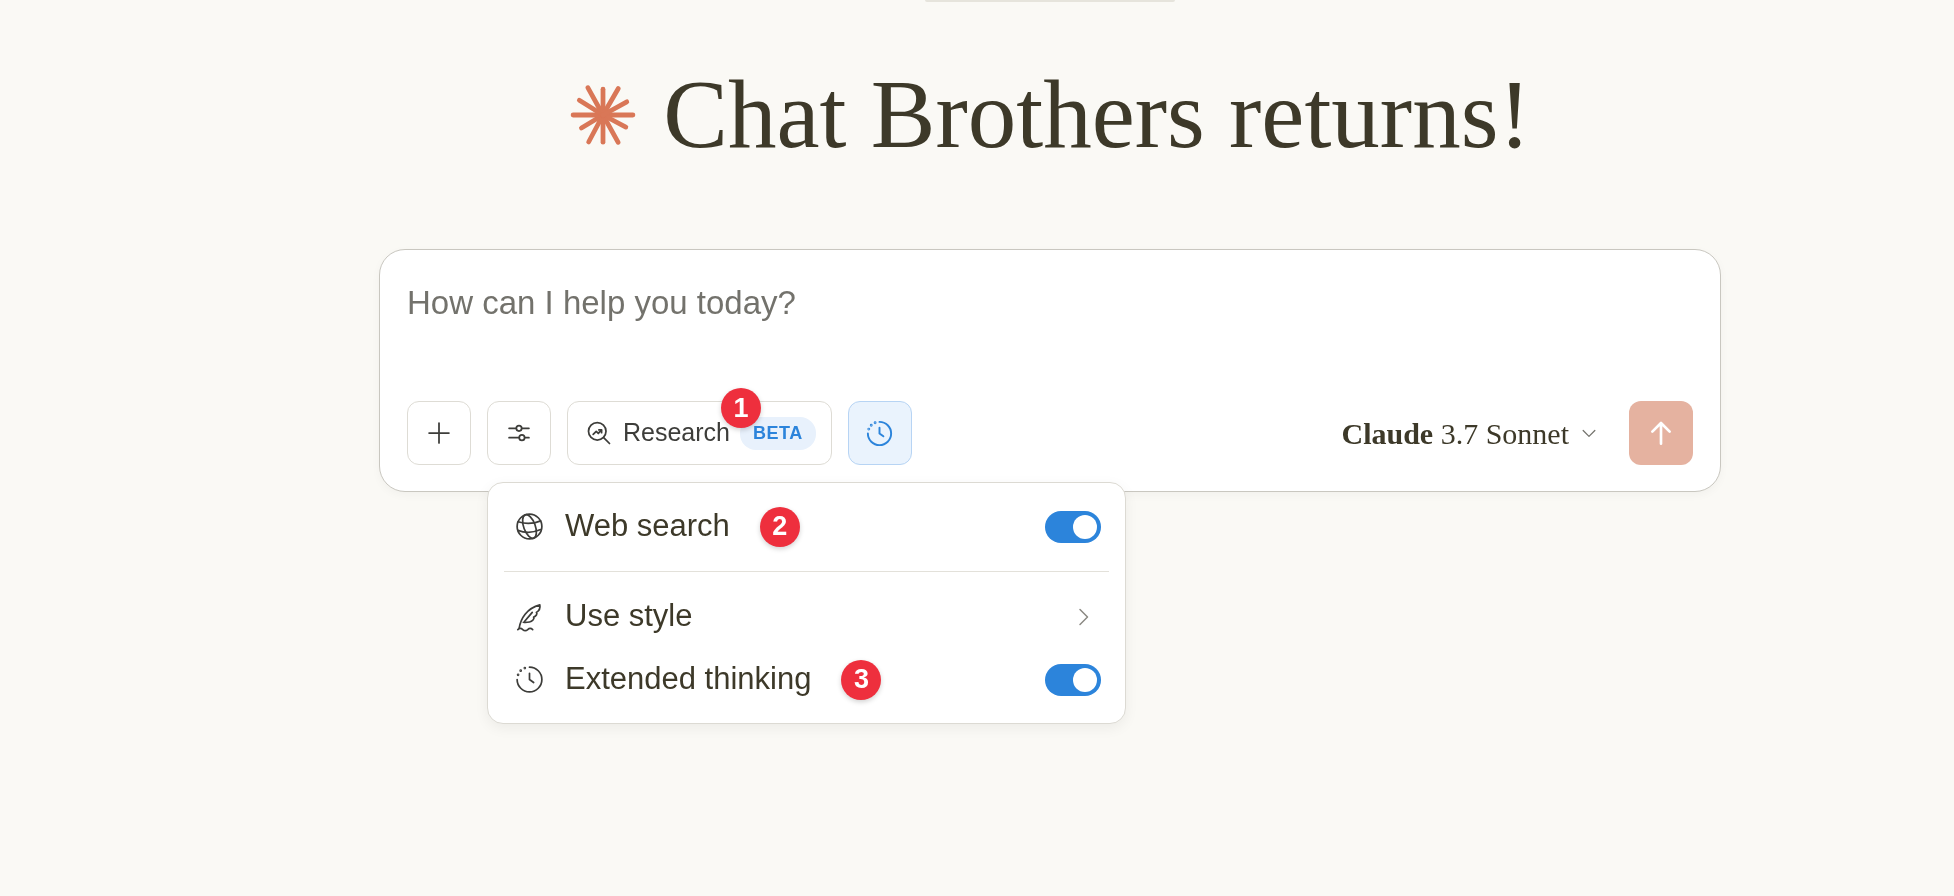 This screenshot has height=896, width=1954. Describe the element at coordinates (599, 433) in the screenshot. I see `search-trend-icon` at that location.